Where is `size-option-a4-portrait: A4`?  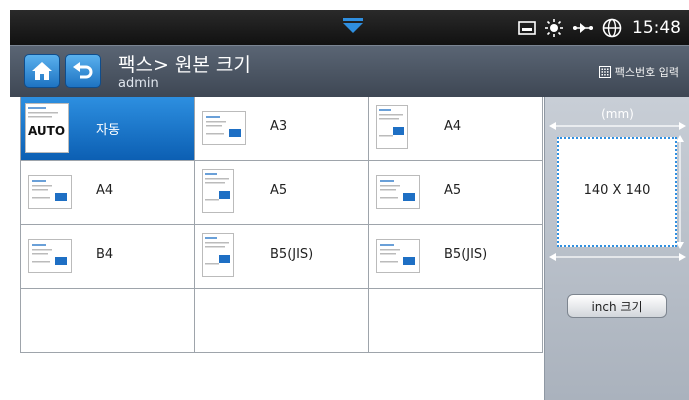 size-option-a4-portrait: A4 is located at coordinates (456, 129).